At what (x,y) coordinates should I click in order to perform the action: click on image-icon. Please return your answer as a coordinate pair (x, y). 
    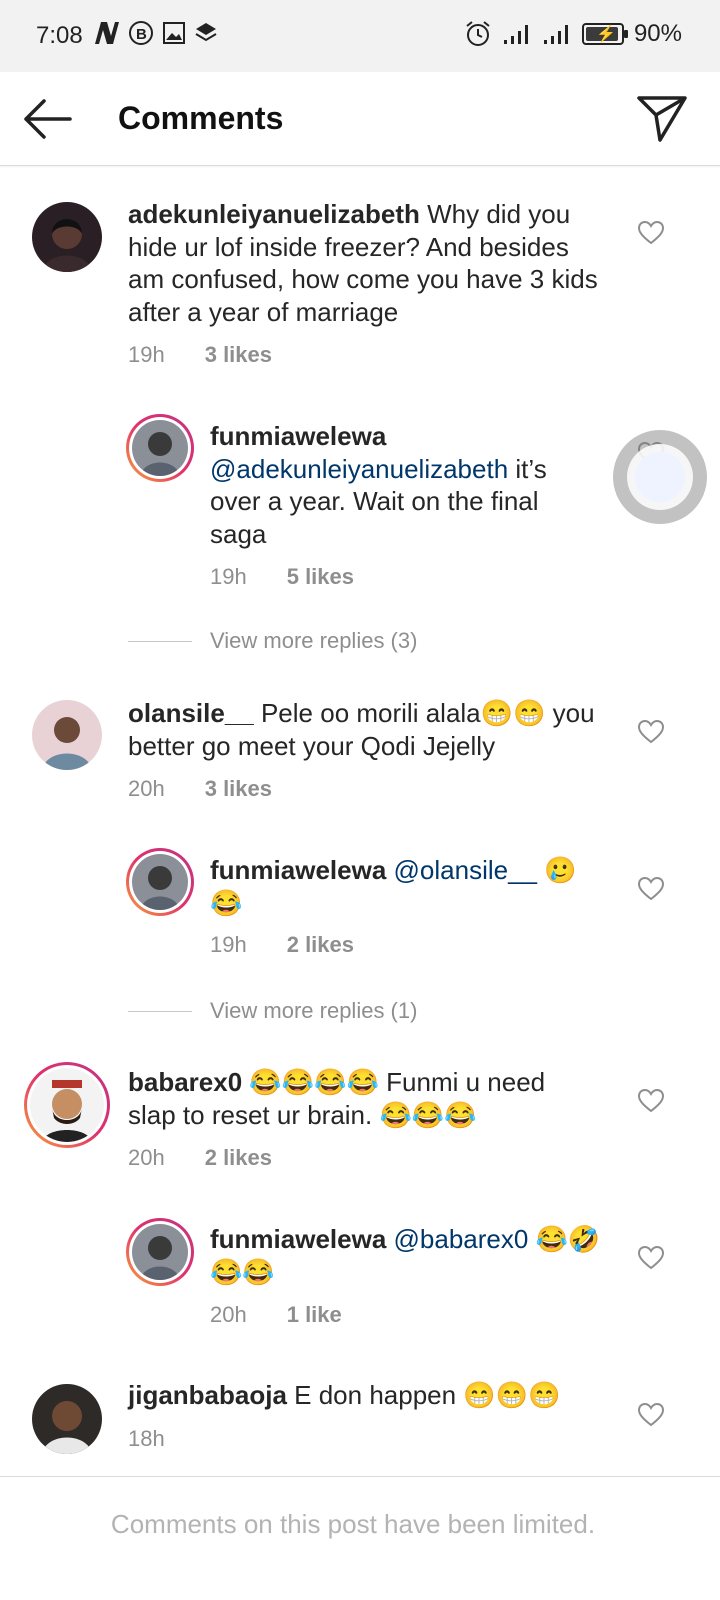
    Looking at the image, I should click on (174, 33).